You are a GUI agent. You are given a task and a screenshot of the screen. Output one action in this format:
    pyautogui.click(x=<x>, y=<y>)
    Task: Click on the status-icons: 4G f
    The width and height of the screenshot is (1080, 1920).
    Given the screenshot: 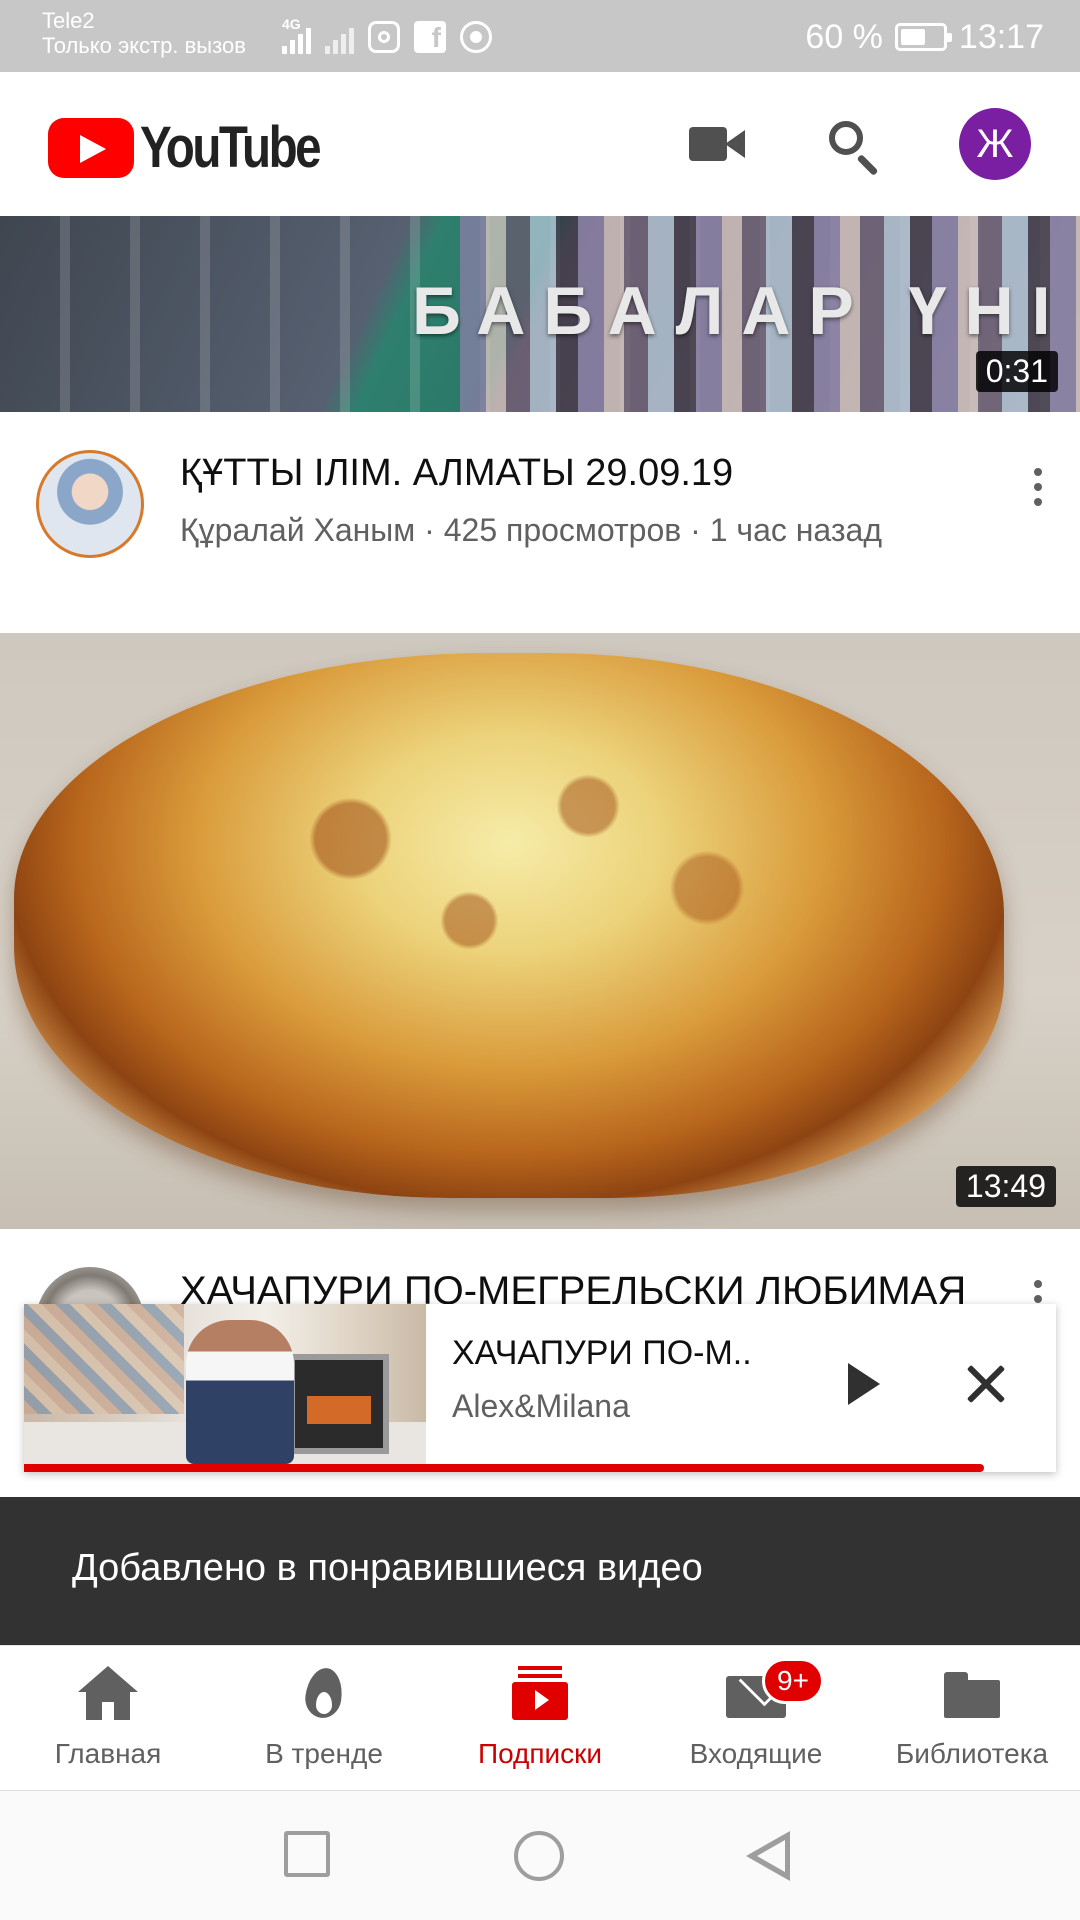 What is the action you would take?
    pyautogui.click(x=387, y=37)
    